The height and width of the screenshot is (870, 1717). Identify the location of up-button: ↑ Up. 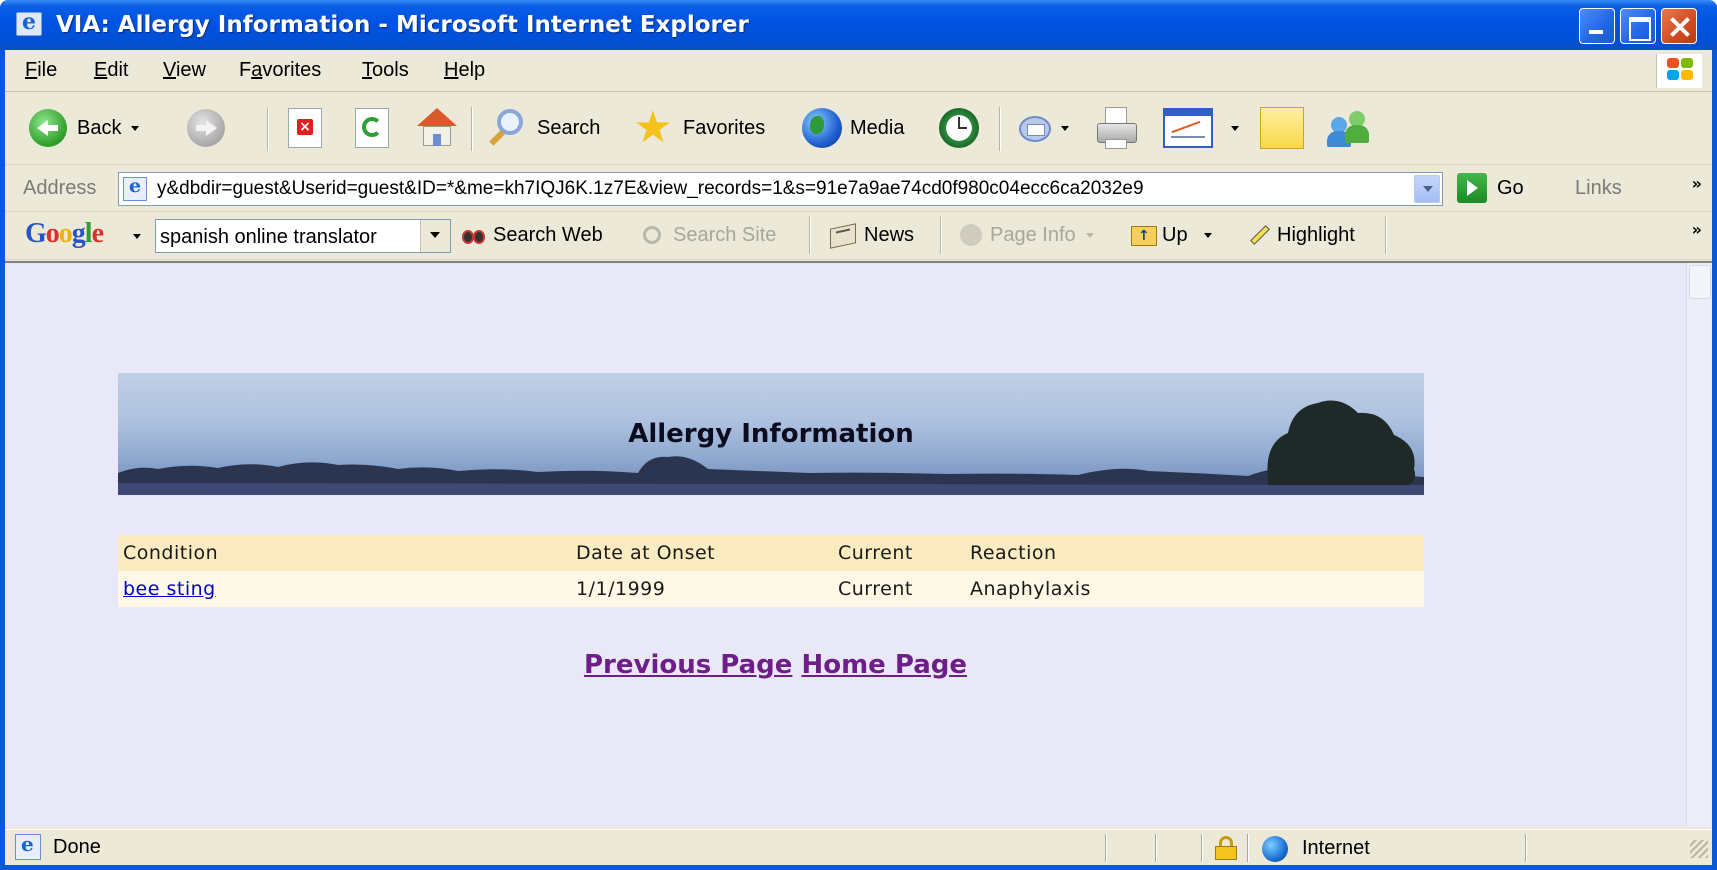
(1171, 235).